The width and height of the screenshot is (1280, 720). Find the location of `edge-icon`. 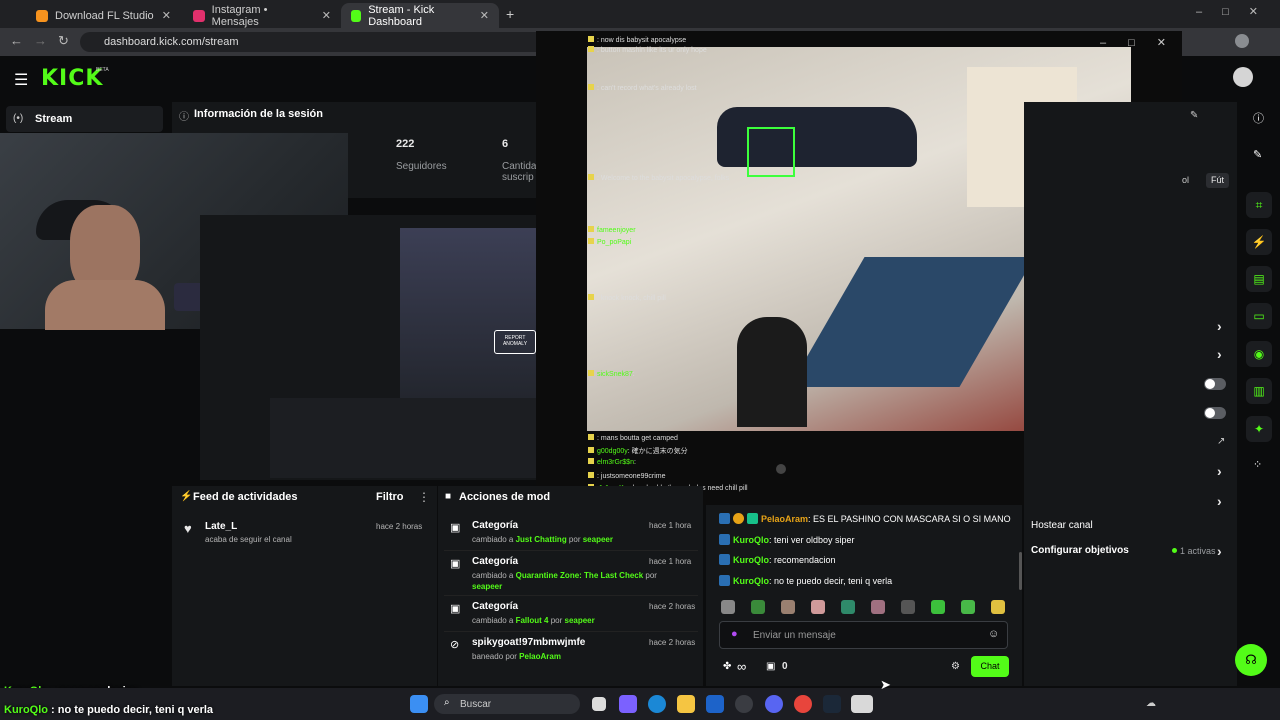

edge-icon is located at coordinates (657, 704).